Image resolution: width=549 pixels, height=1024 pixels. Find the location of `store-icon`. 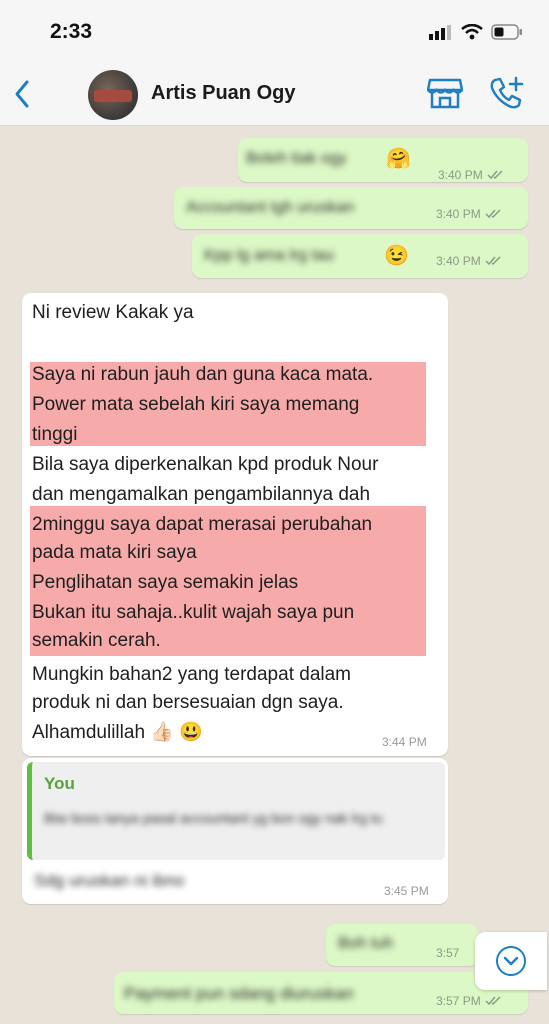

store-icon is located at coordinates (445, 93).